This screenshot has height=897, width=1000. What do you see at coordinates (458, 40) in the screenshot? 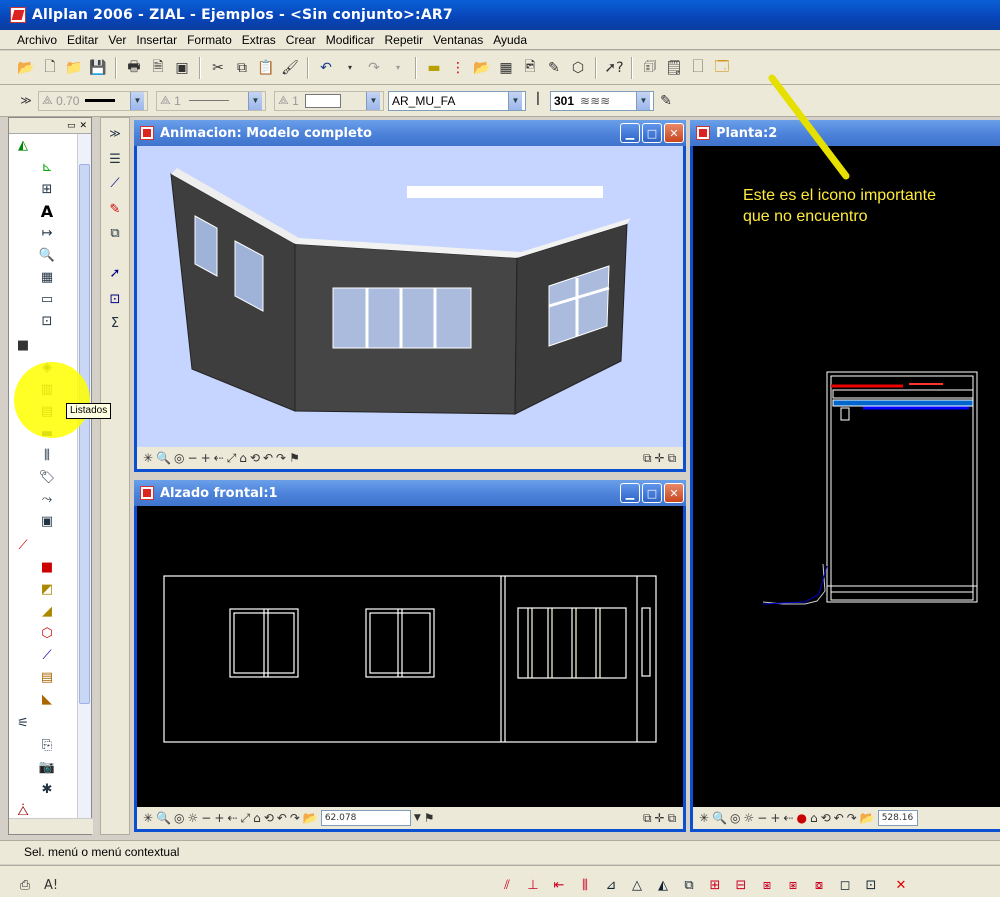
I see `menu-ventanas: Ventanas` at bounding box center [458, 40].